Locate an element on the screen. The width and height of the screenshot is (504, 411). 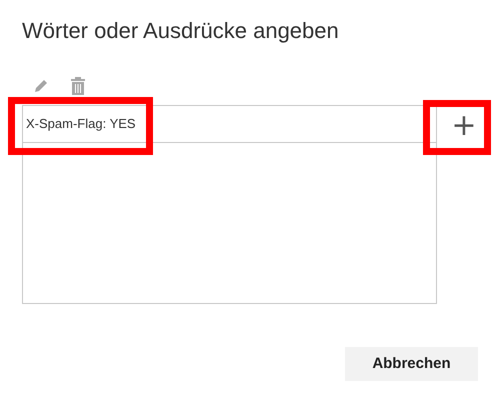
dialog-title: Wörter oder Ausdrücke angeben is located at coordinates (181, 31).